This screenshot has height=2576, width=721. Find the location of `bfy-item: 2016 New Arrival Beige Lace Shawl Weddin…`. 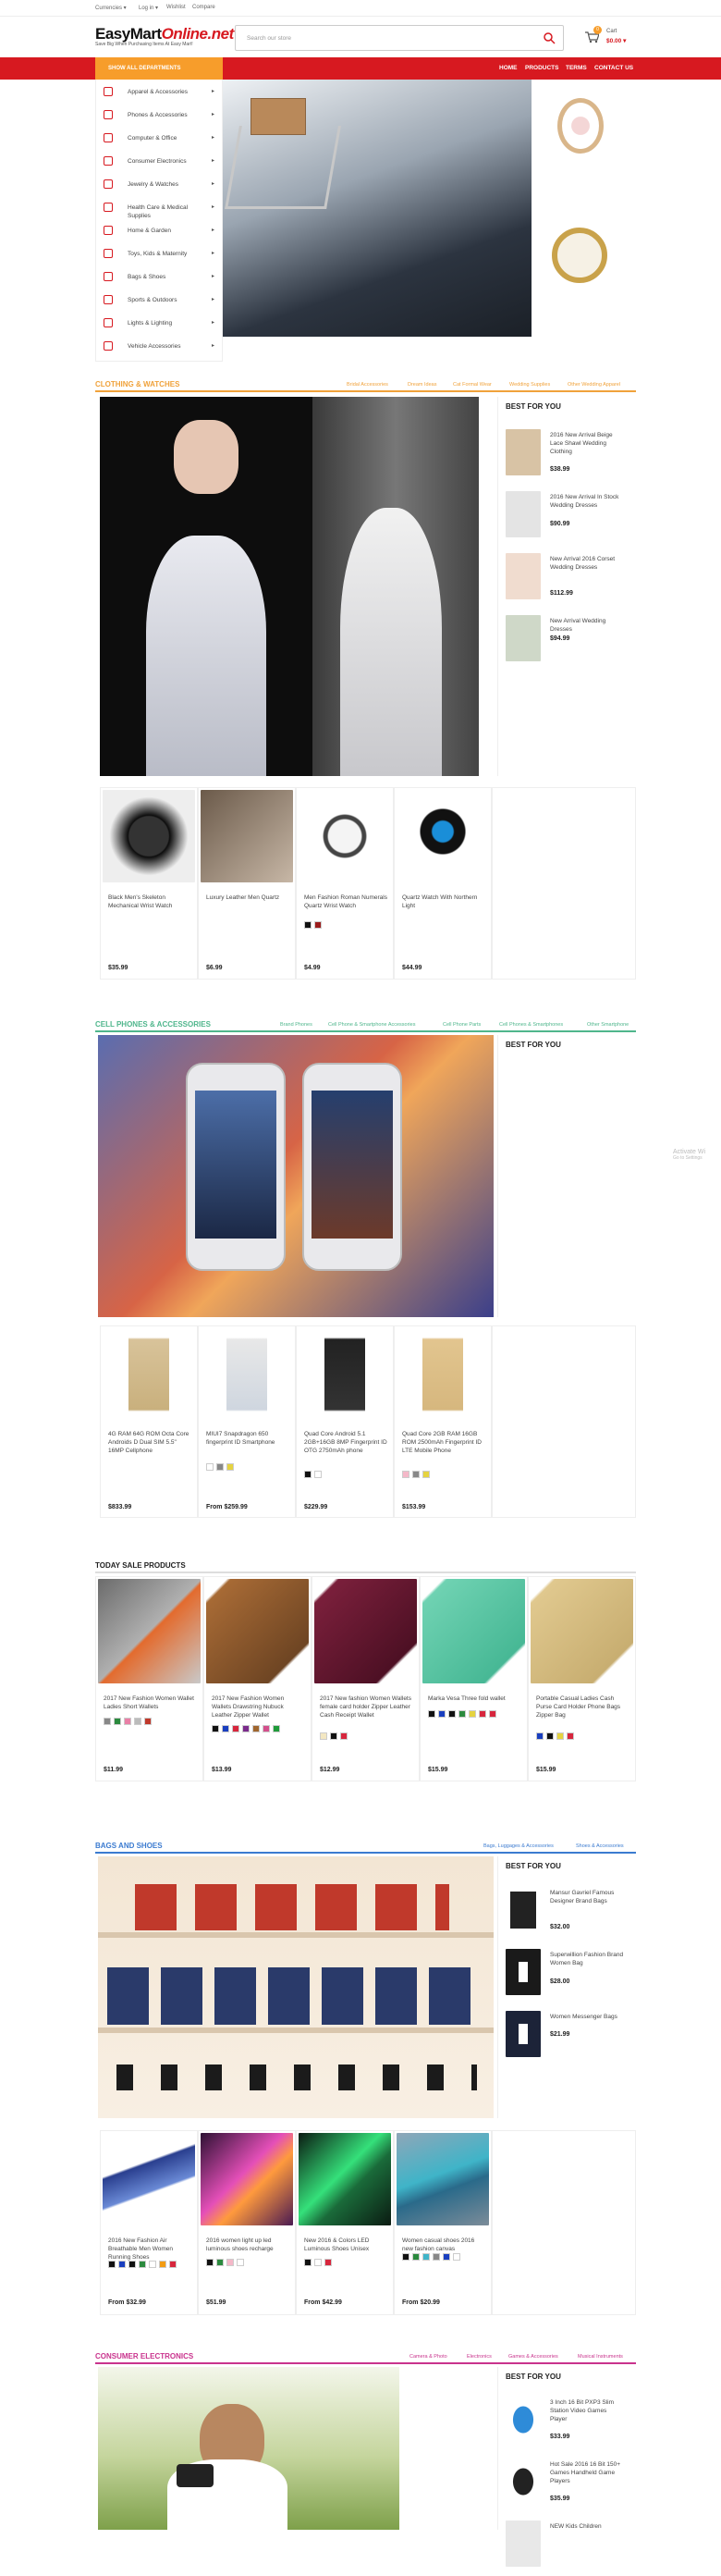

bfy-item: 2016 New Arrival Beige Lace Shawl Weddin… is located at coordinates (566, 457).